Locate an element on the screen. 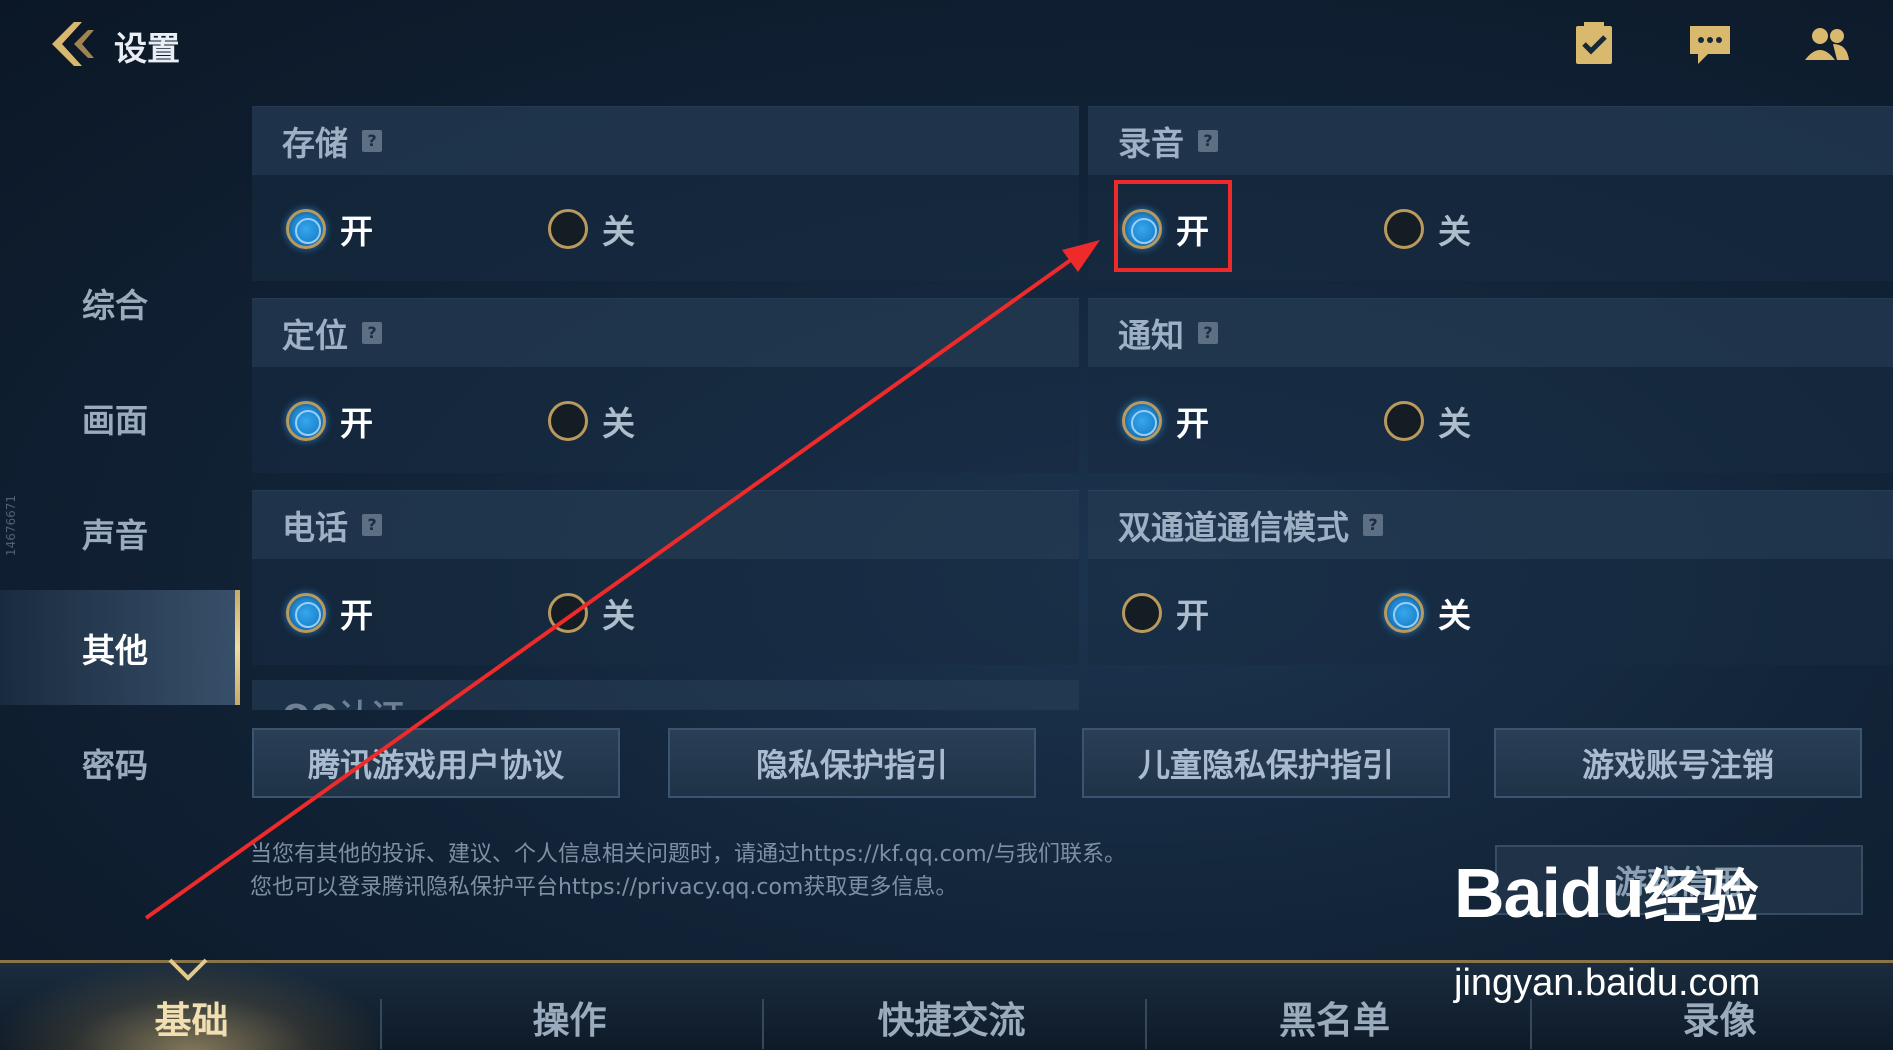 This screenshot has width=1893, height=1050. chat-icon is located at coordinates (1710, 44).